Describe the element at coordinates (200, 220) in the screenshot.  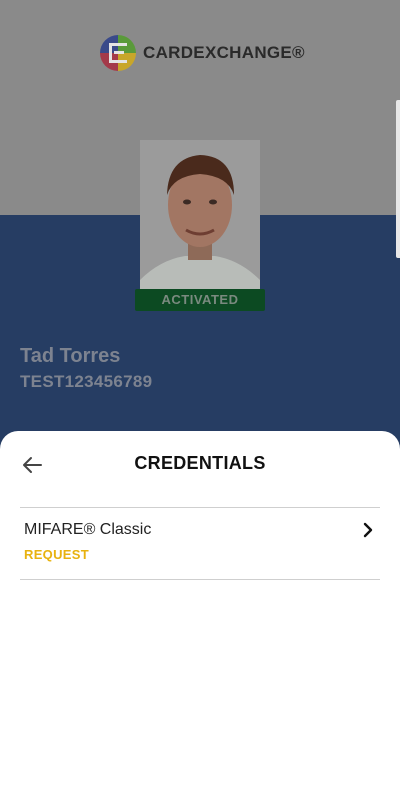
I see `holder-photo` at that location.